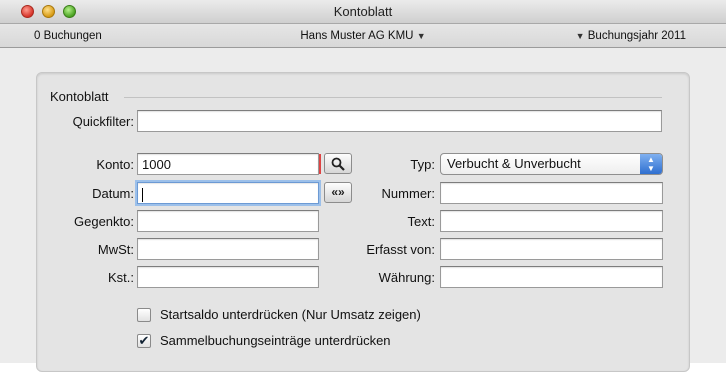  I want to click on startsaldo-checkbox, so click(144, 315).